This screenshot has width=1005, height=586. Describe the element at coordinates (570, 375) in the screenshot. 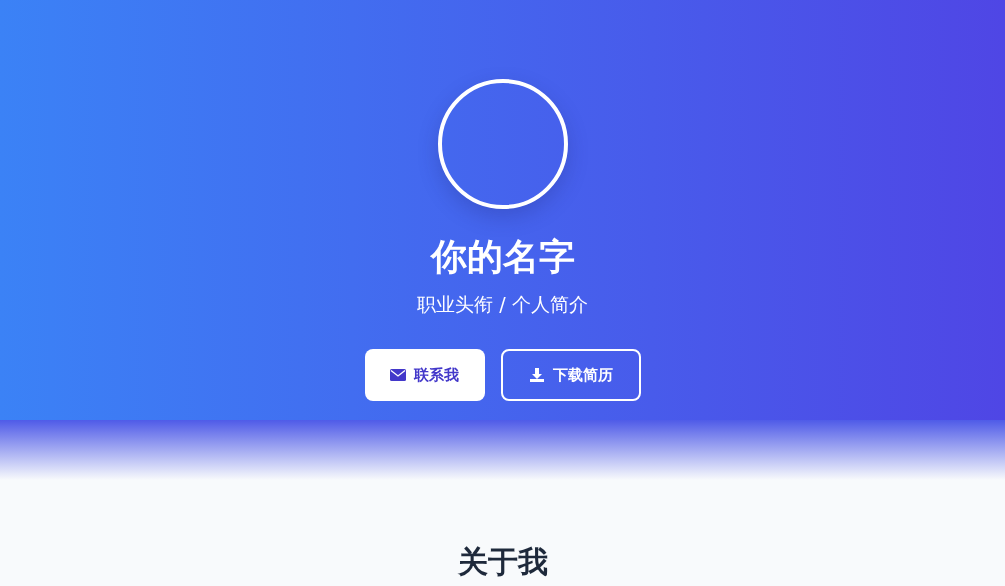

I see `download-button: 下载简历` at that location.